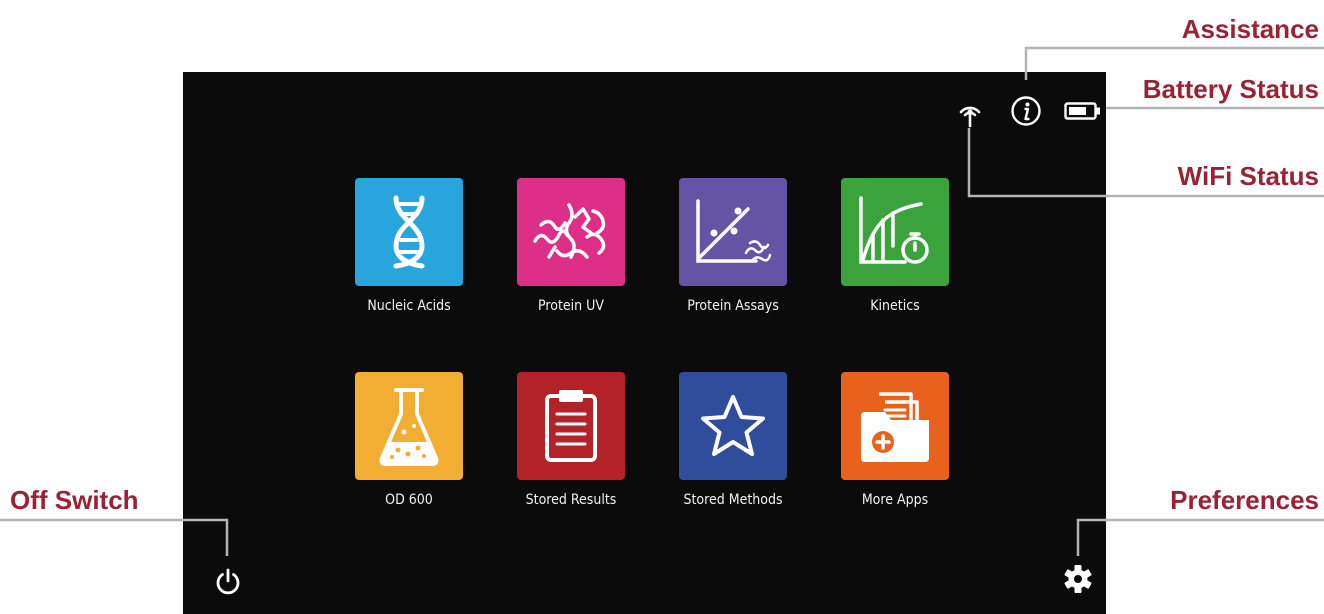 This screenshot has width=1324, height=614. I want to click on app-tile-od-600: OD 600, so click(409, 440).